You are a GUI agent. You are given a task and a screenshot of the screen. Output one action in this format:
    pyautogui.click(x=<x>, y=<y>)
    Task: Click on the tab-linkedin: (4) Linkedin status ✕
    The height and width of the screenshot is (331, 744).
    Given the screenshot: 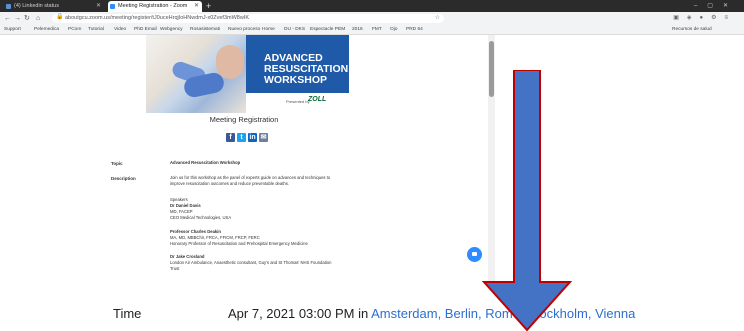 What is the action you would take?
    pyautogui.click(x=54, y=6)
    